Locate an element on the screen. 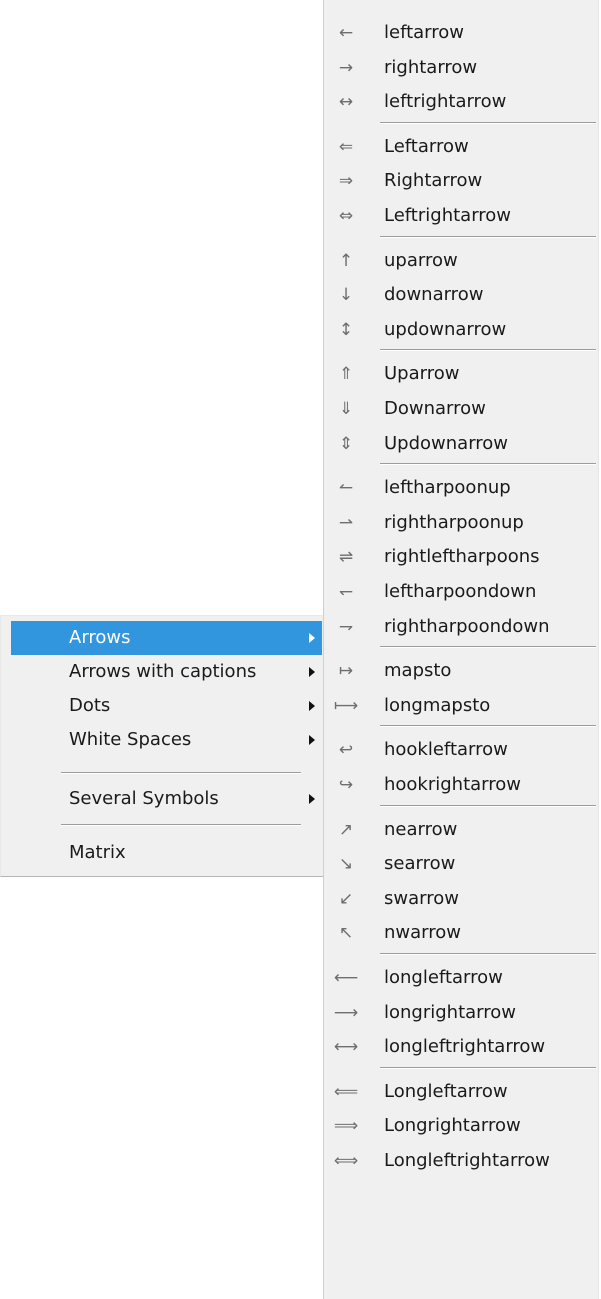  arrow-symbol-icon: ↪ is located at coordinates (346, 785).